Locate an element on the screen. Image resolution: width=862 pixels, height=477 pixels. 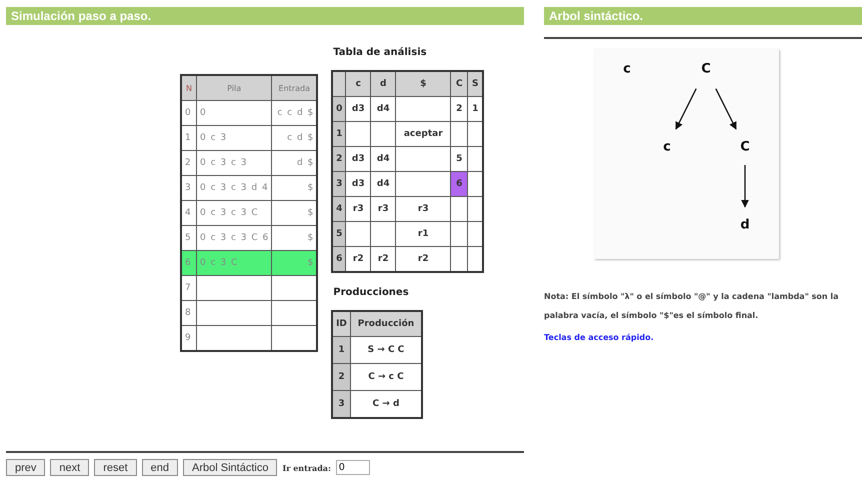
table-cell: 0 c 3 c 3 C 6 is located at coordinates (234, 238).